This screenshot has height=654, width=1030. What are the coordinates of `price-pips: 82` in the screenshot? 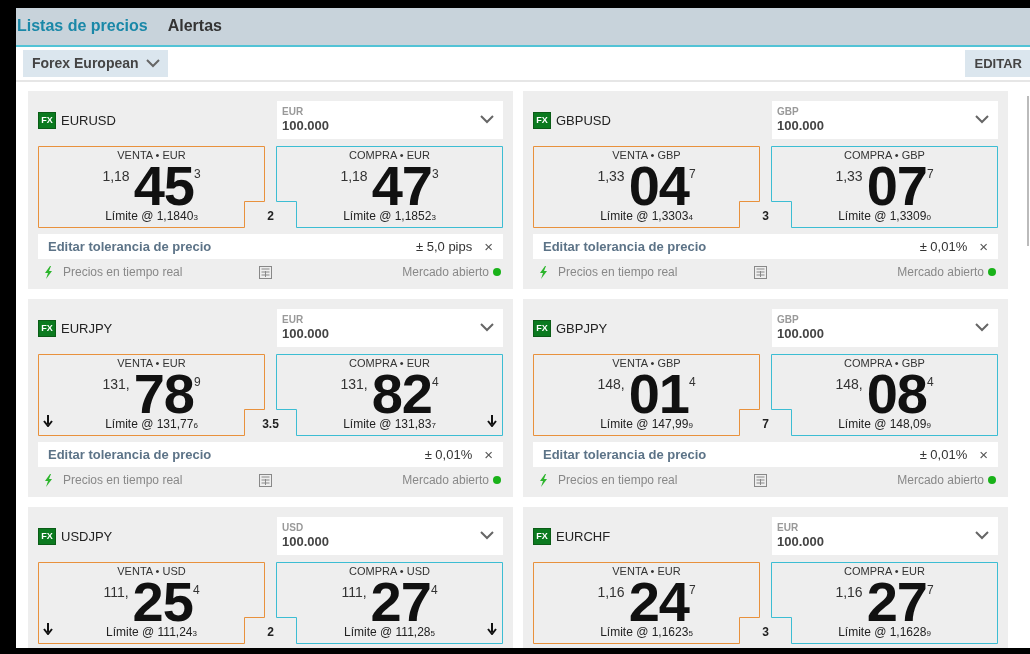 It's located at (401, 394).